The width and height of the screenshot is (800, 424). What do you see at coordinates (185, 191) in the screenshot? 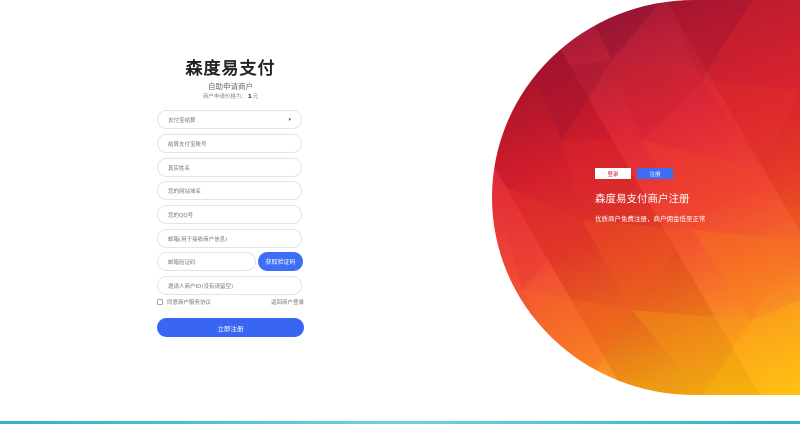
I see `website-placeholder: 您的网站域名` at bounding box center [185, 191].